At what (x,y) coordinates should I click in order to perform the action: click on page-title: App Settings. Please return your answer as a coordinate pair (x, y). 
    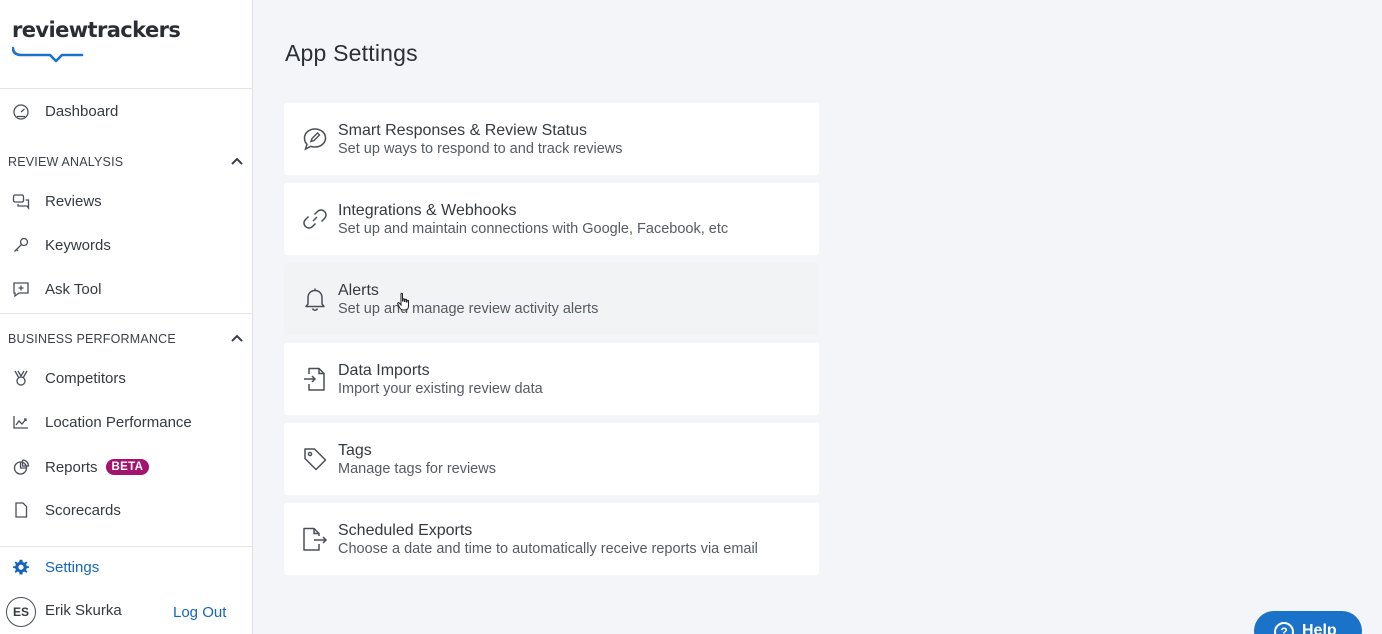
    Looking at the image, I should click on (351, 53).